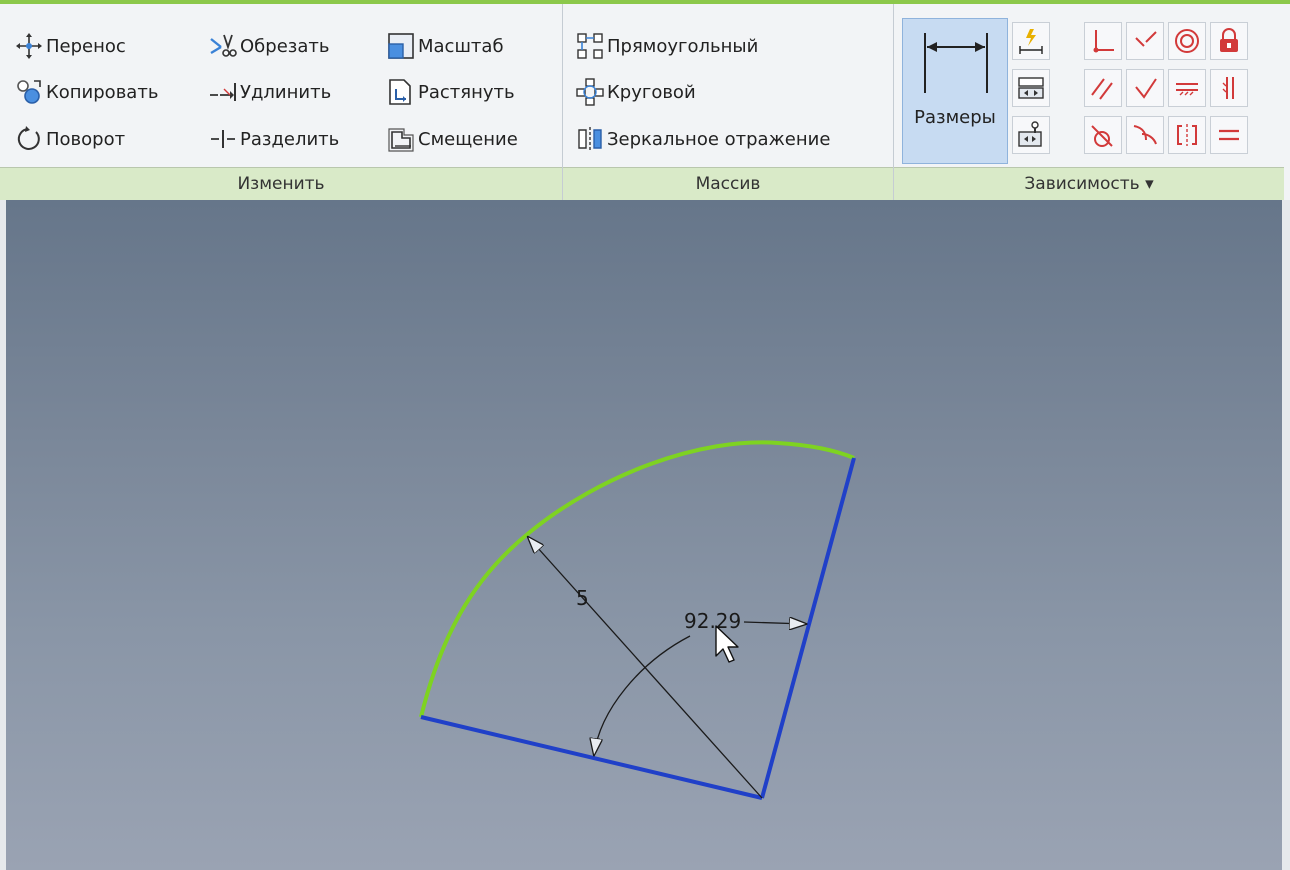 This screenshot has height=870, width=1290. I want to click on dimension-icon, so click(956, 63).